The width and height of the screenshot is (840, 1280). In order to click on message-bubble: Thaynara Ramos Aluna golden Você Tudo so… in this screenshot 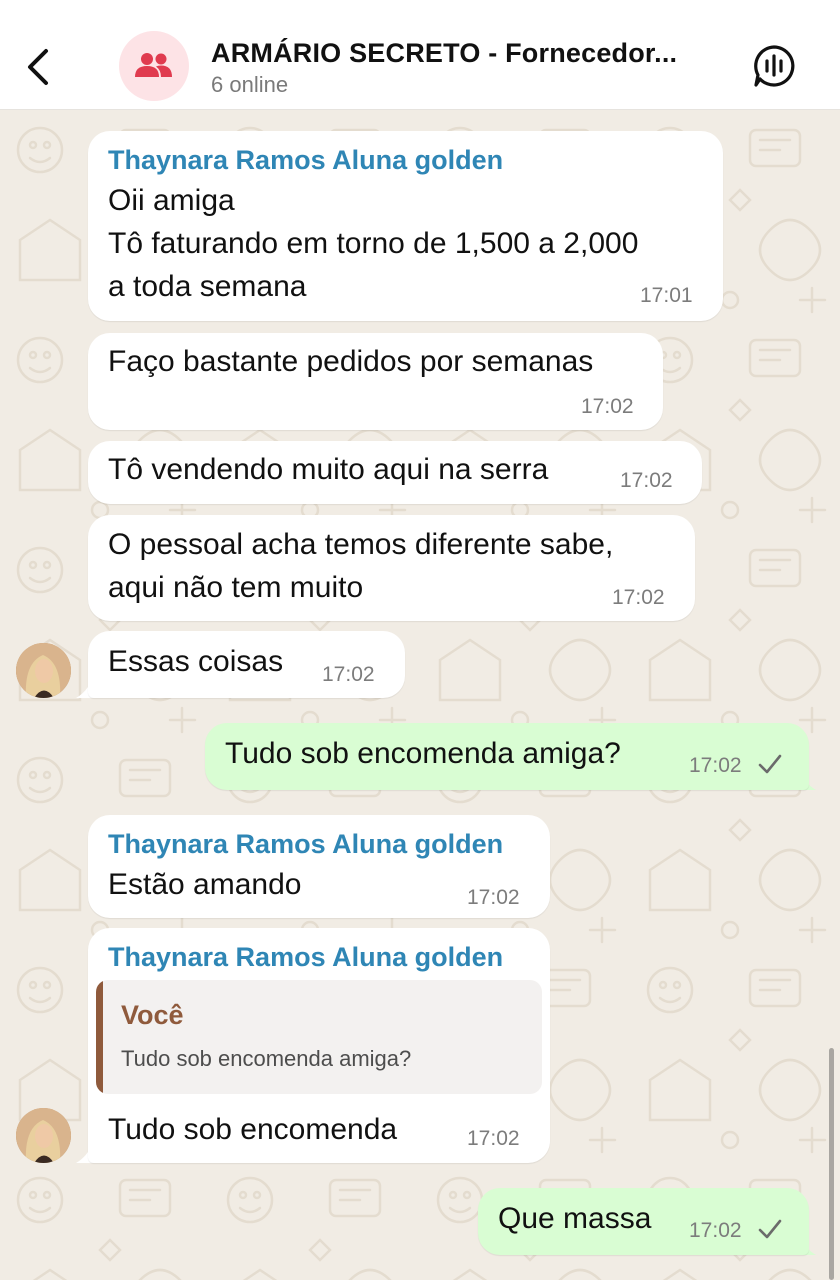, I will do `click(319, 1045)`.